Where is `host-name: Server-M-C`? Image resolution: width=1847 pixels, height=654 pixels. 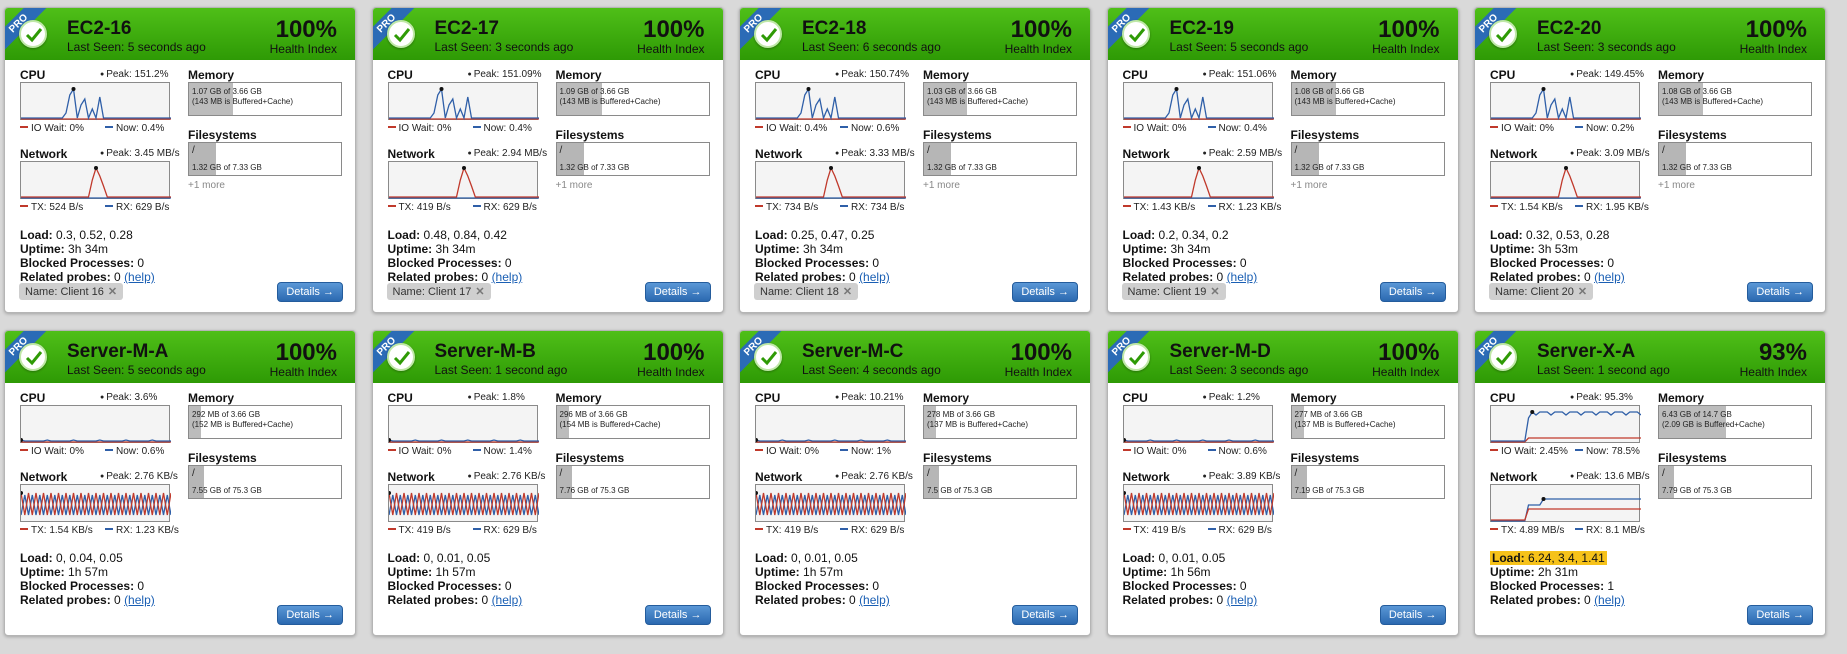
host-name: Server-M-C is located at coordinates (852, 352).